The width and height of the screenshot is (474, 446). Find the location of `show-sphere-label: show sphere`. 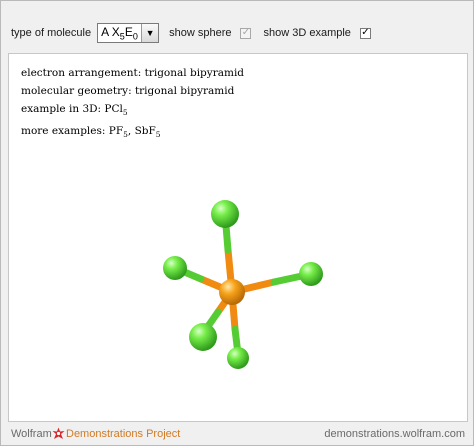

show-sphere-label: show sphere is located at coordinates (200, 33).